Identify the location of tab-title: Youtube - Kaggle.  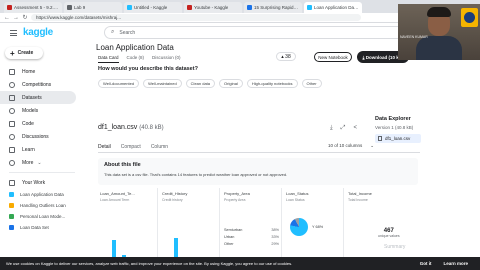
(211, 7).